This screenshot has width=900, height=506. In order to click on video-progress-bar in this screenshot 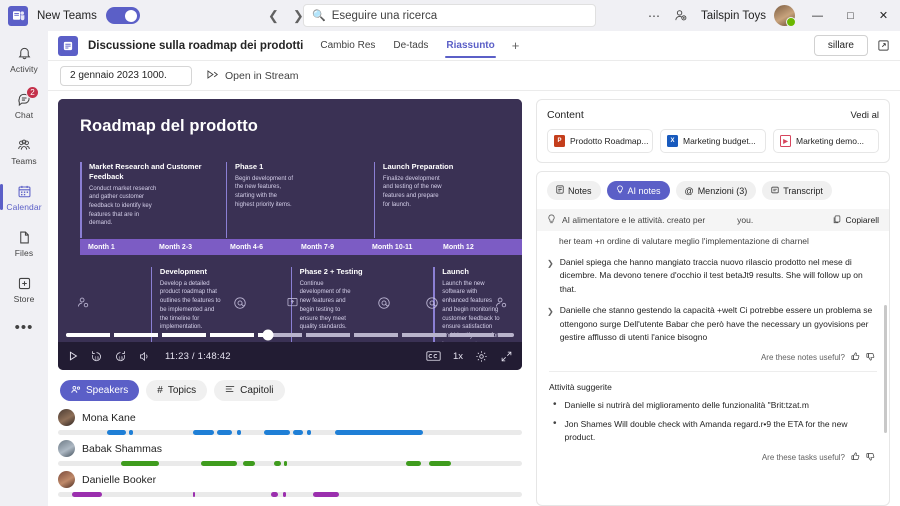, I will do `click(290, 335)`.